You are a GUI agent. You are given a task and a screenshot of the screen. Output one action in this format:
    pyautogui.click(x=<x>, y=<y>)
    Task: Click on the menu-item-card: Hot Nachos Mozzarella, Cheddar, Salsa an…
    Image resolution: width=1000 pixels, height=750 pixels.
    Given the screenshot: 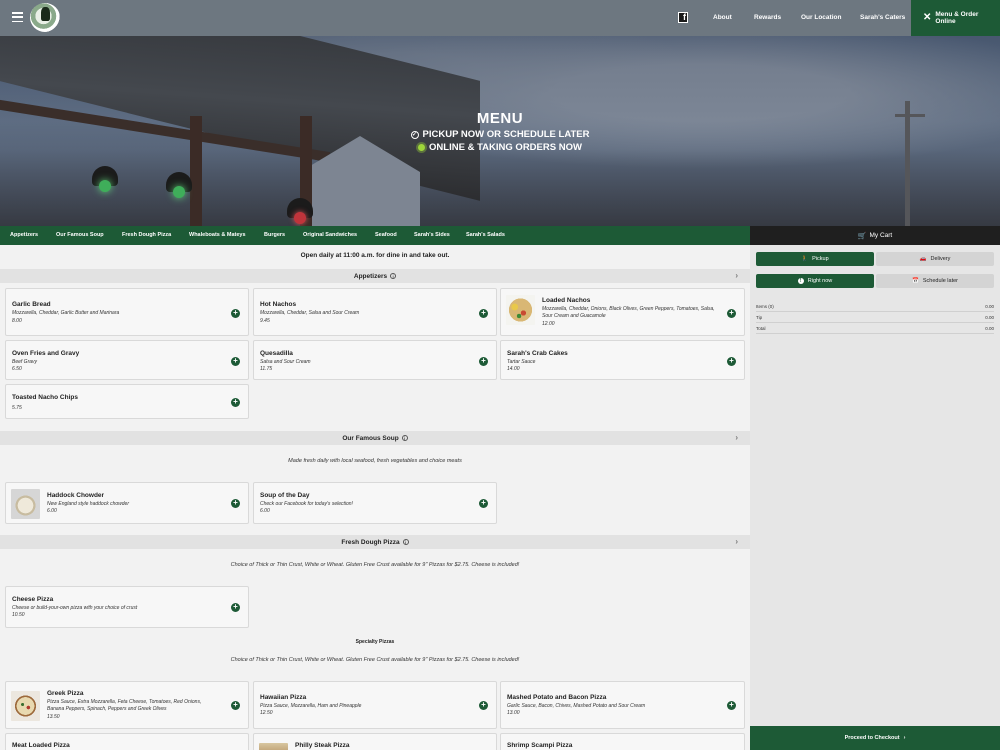 What is the action you would take?
    pyautogui.click(x=375, y=312)
    